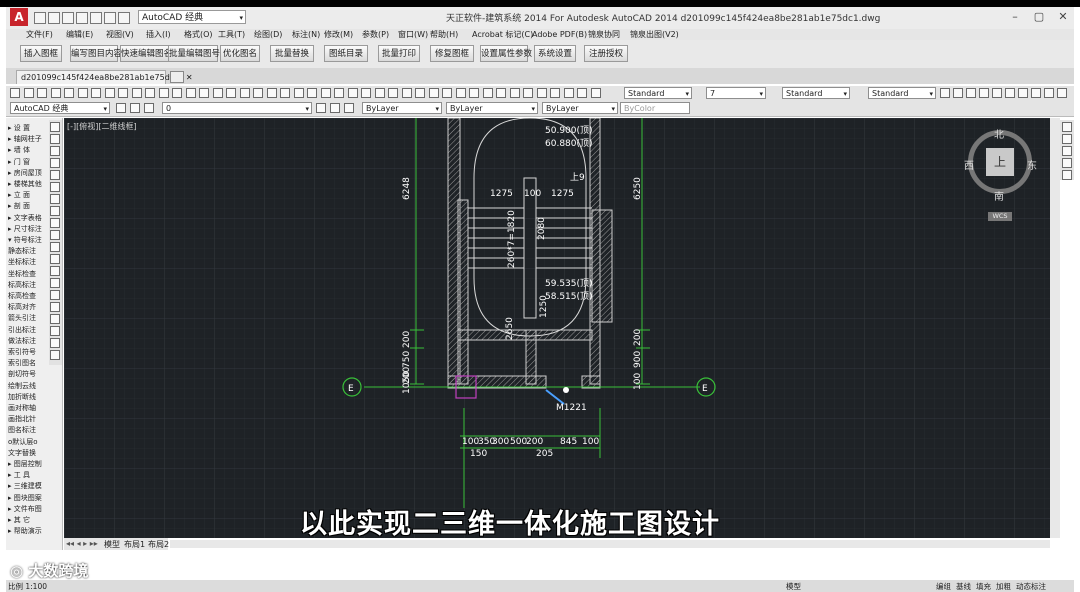 This screenshot has height=592, width=1080. What do you see at coordinates (399, 53) in the screenshot?
I see `ribbon-button-7: 批量打印` at bounding box center [399, 53].